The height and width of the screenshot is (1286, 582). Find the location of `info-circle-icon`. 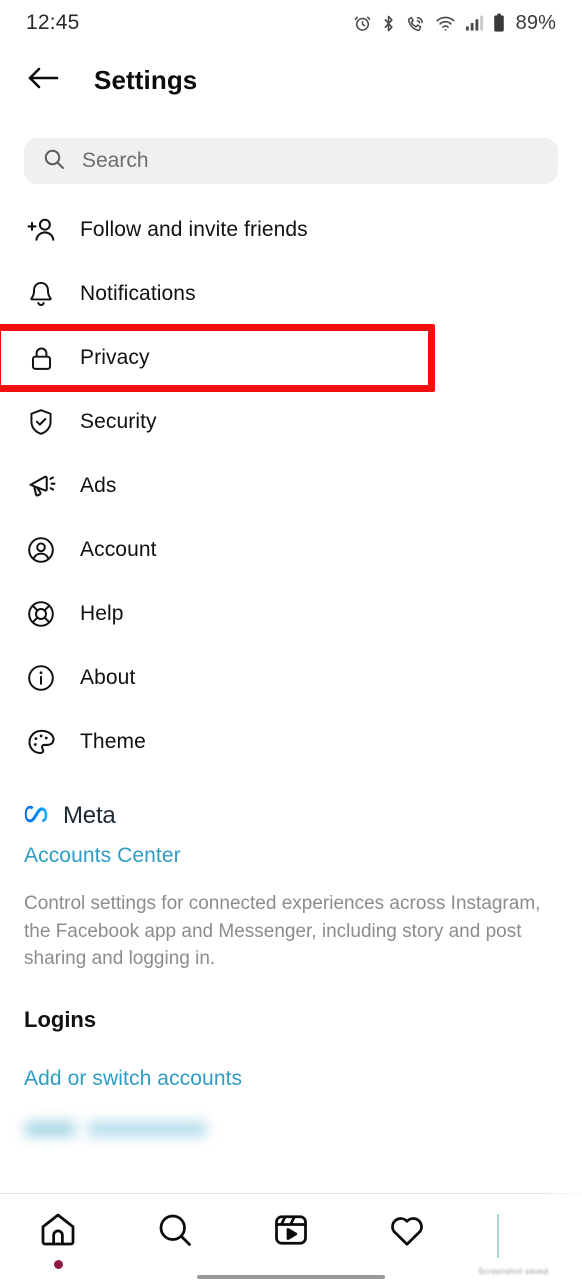

info-circle-icon is located at coordinates (41, 678).